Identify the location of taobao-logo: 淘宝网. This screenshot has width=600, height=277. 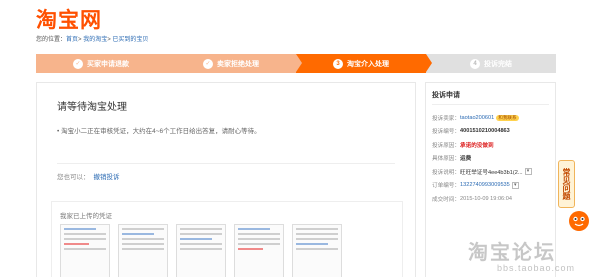
(69, 19).